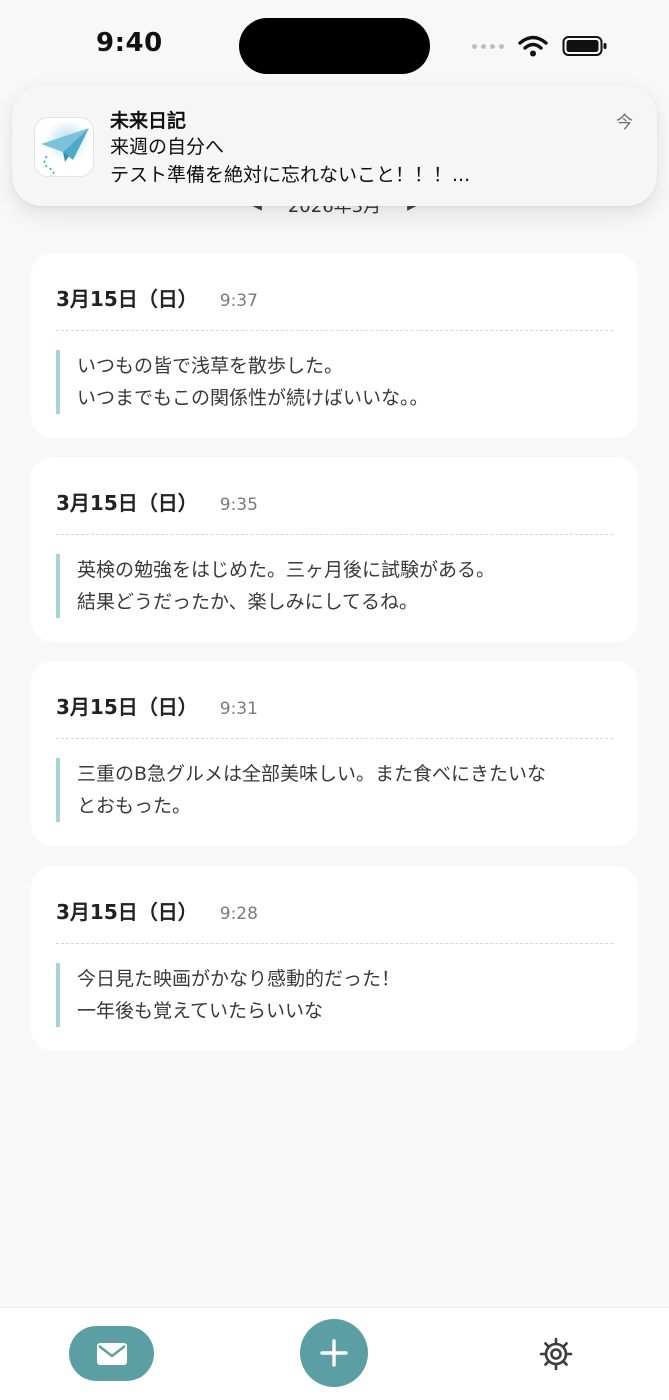 This screenshot has height=1400, width=669. What do you see at coordinates (238, 301) in the screenshot?
I see `entry-time: 9:37` at bounding box center [238, 301].